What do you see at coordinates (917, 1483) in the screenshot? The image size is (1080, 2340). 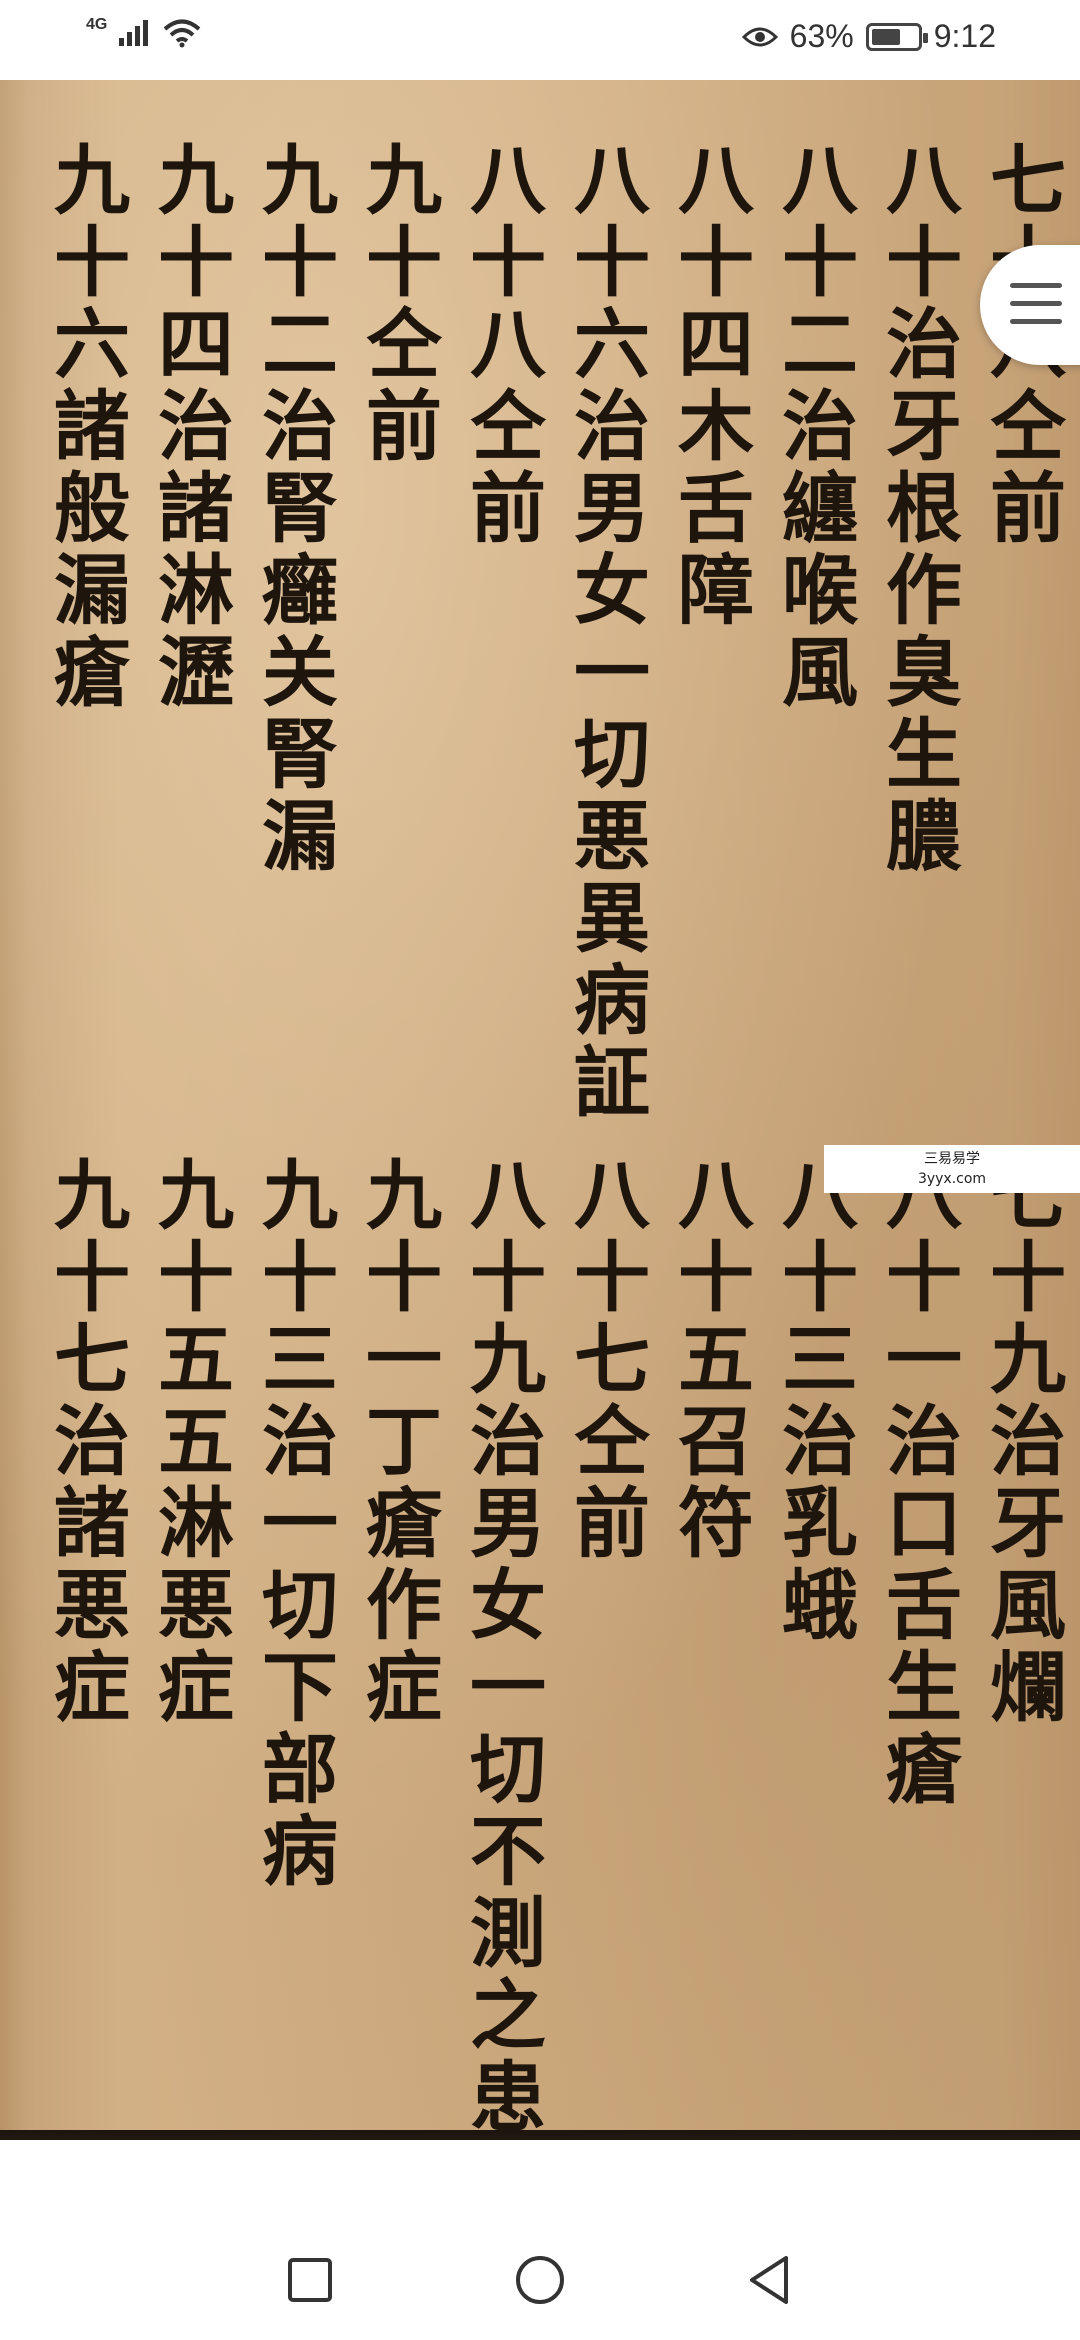 I see `text-column: 八十一治口舌生瘡` at bounding box center [917, 1483].